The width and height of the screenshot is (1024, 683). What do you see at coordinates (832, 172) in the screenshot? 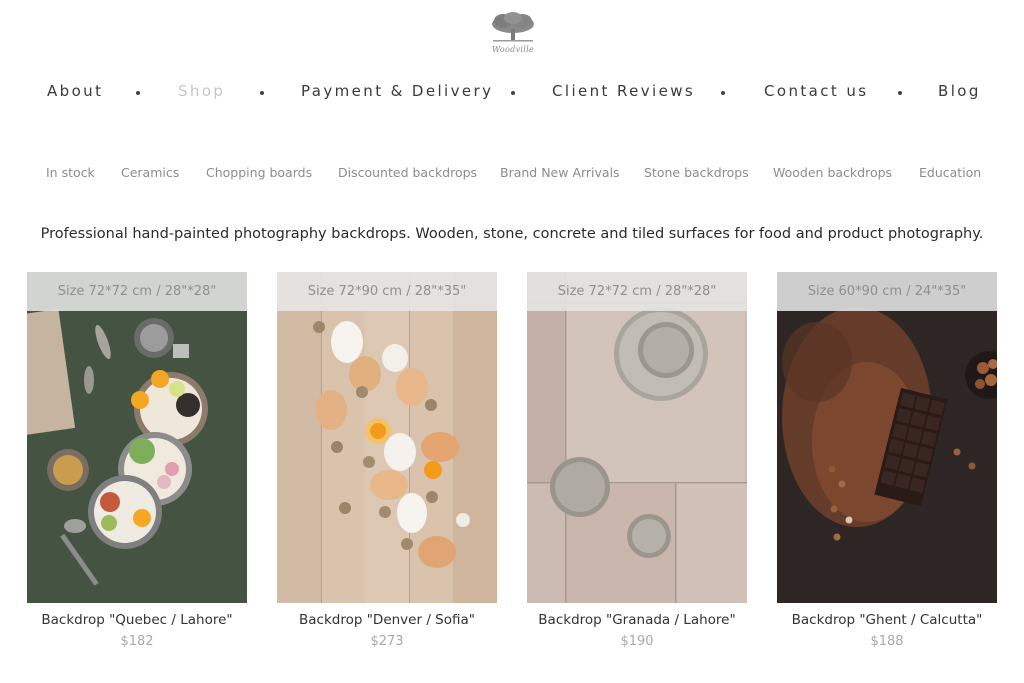
I see `category-wooden-backdrops: Wooden backdrops` at bounding box center [832, 172].